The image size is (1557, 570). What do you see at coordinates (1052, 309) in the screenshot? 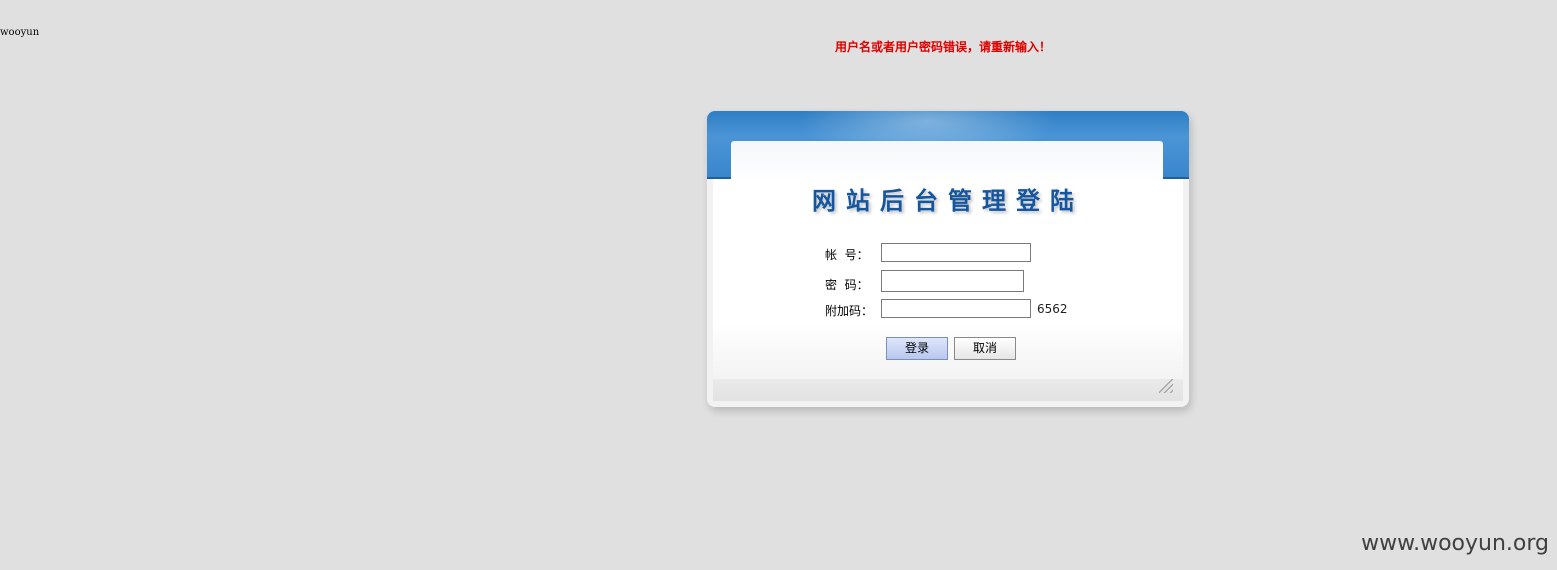
I see `verification-code: 6562` at bounding box center [1052, 309].